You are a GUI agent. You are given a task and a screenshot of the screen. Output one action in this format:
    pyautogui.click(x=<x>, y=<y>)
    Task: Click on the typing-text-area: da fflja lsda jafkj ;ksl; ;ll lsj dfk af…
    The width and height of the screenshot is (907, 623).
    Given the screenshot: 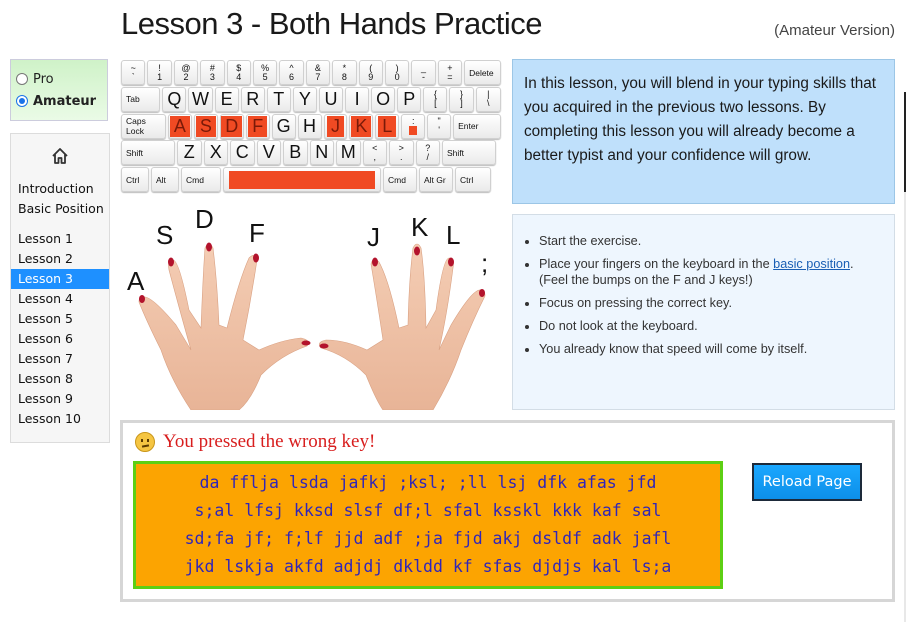 What is the action you would take?
    pyautogui.click(x=428, y=525)
    